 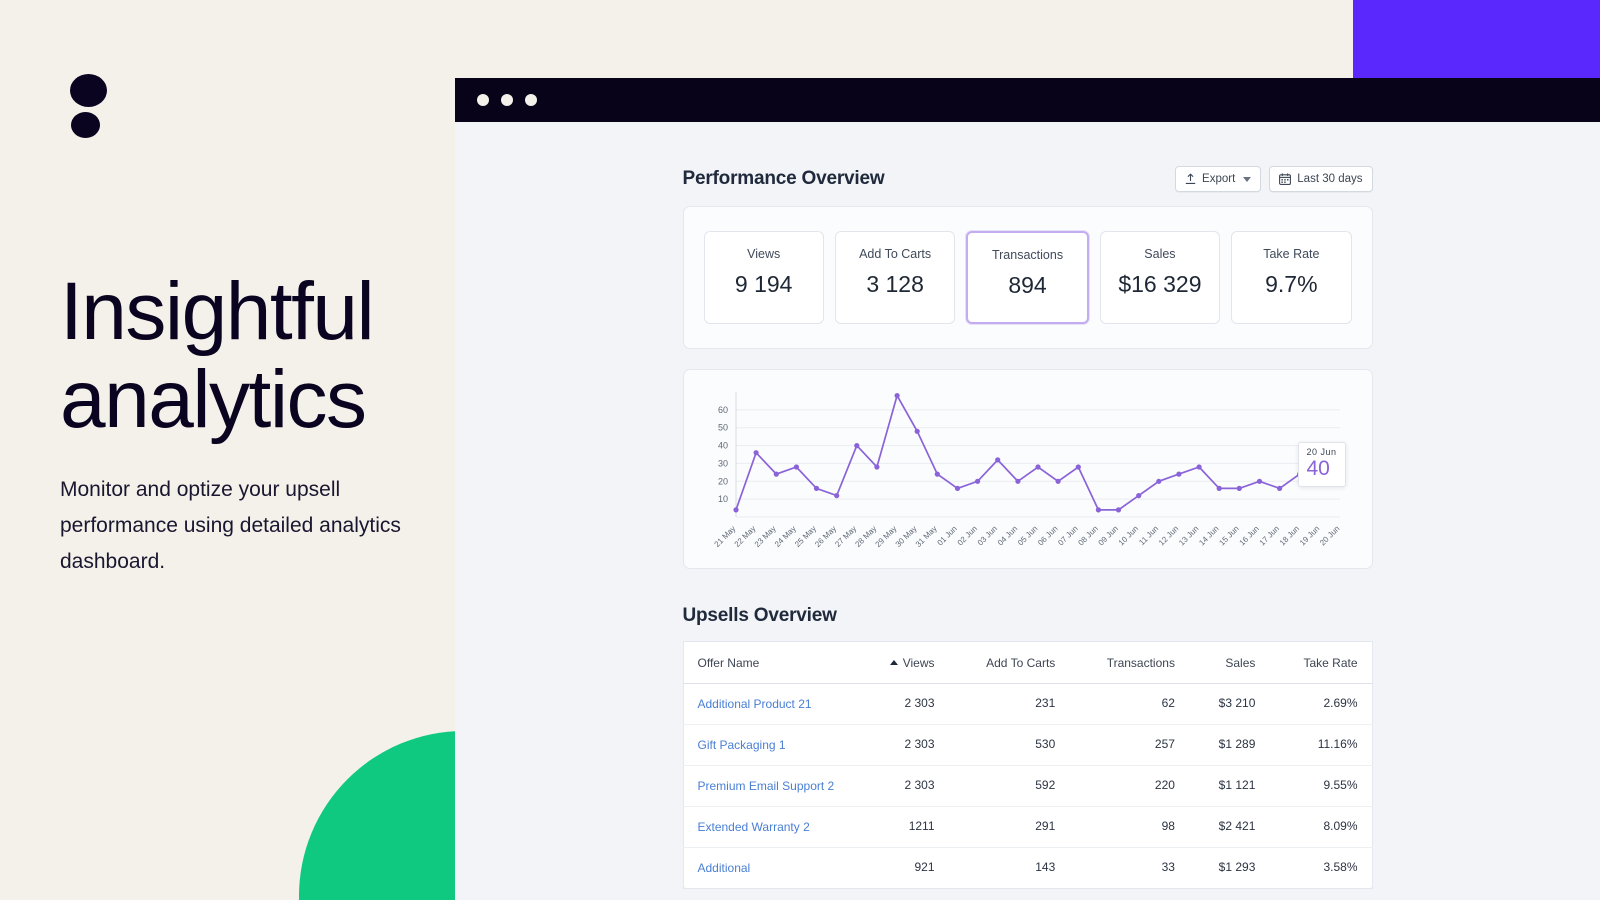 What do you see at coordinates (85, 125) in the screenshot?
I see `logo-dot-small-icon` at bounding box center [85, 125].